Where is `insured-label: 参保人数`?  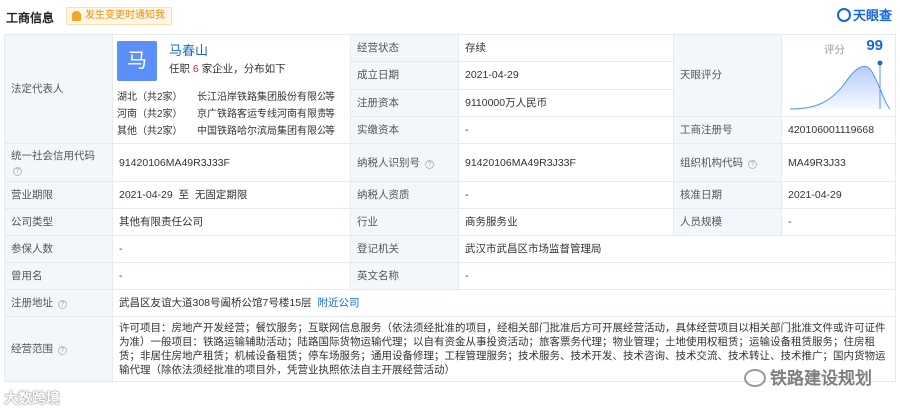
insured-label: 参保人数 is located at coordinates (58, 249).